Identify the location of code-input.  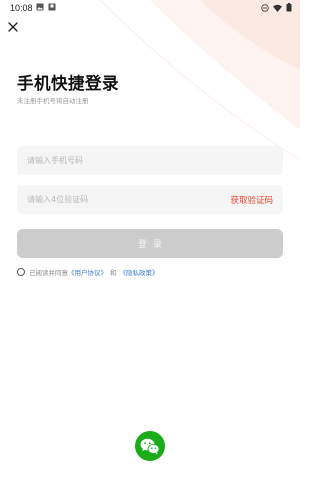
(129, 199).